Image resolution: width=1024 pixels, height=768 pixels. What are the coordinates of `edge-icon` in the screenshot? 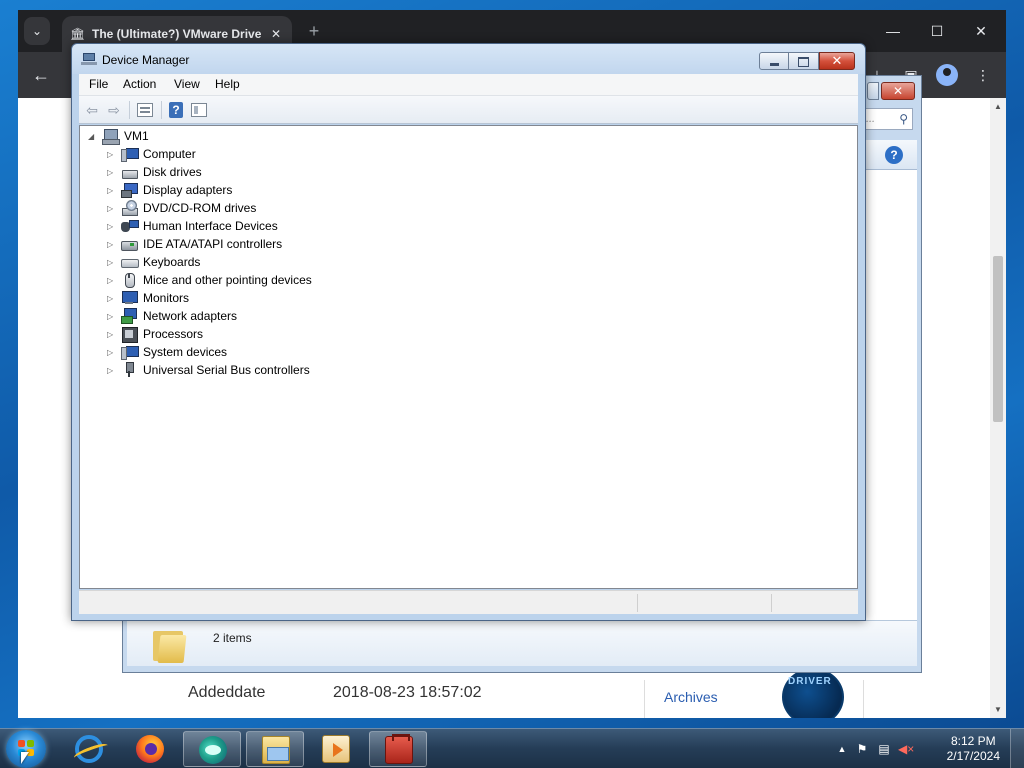 It's located at (213, 750).